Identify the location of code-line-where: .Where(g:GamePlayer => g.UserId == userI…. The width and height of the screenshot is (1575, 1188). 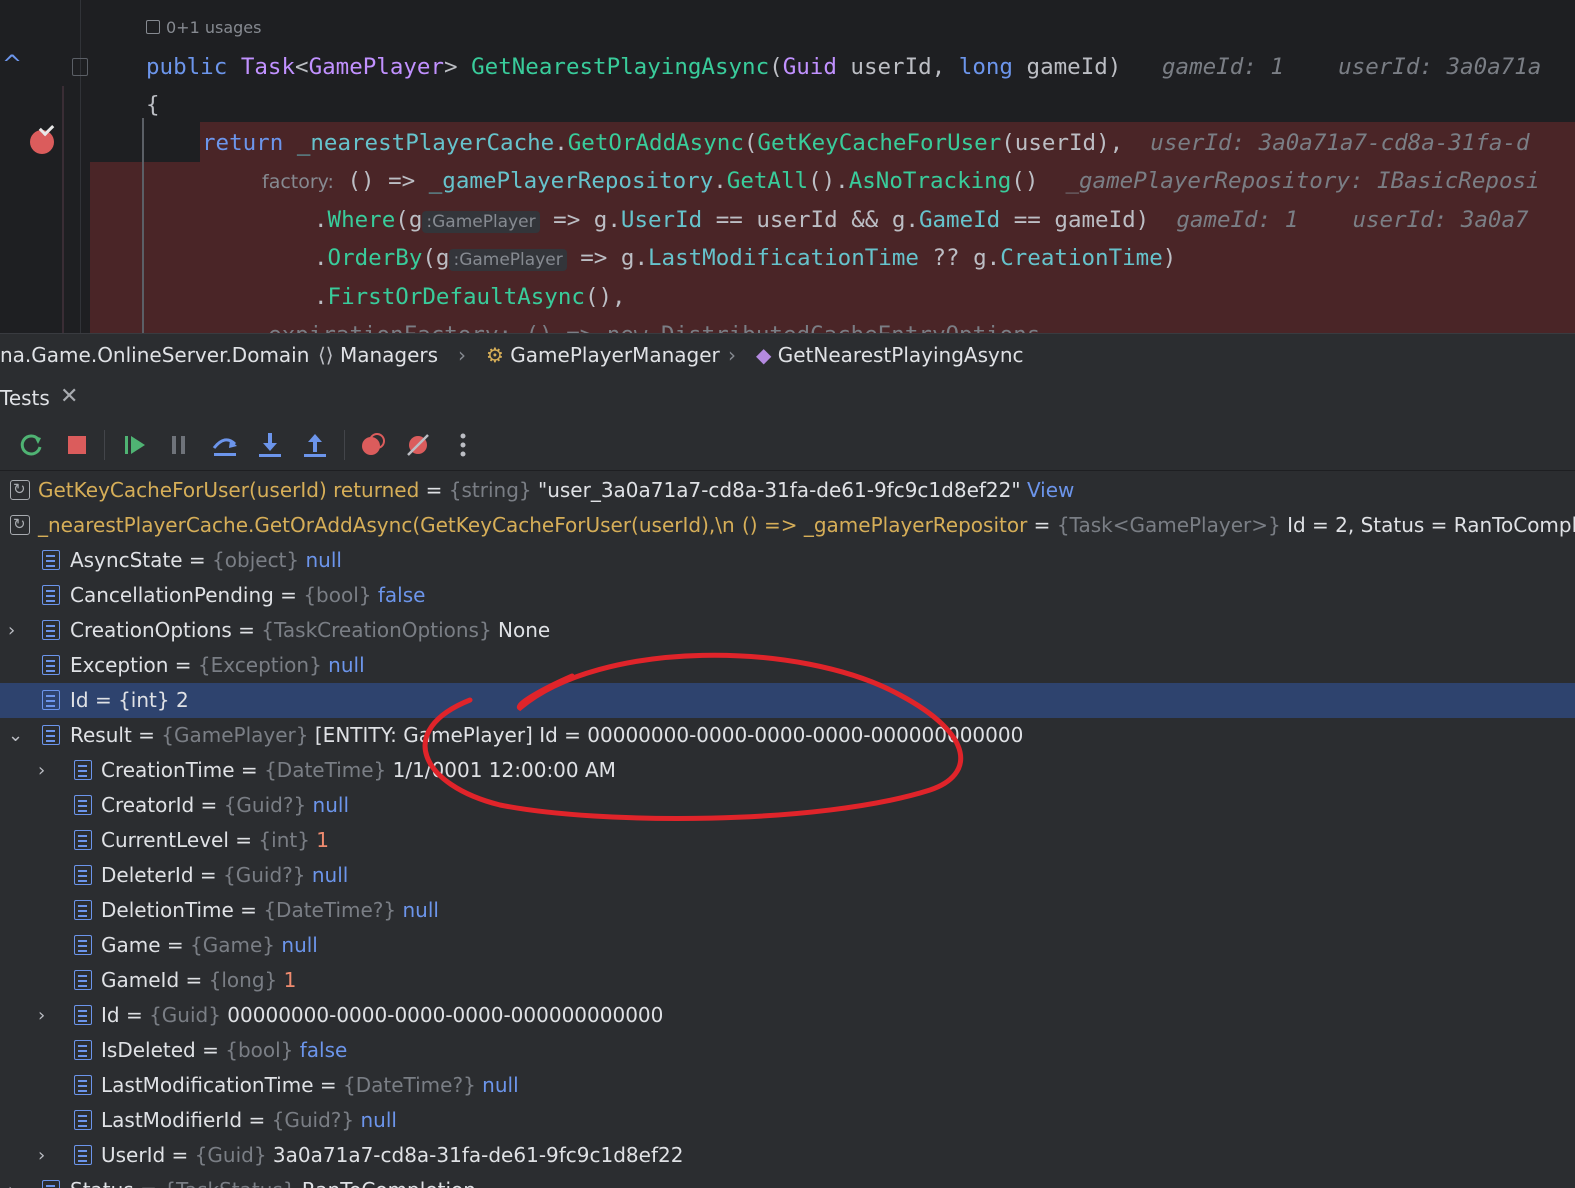
(921, 220).